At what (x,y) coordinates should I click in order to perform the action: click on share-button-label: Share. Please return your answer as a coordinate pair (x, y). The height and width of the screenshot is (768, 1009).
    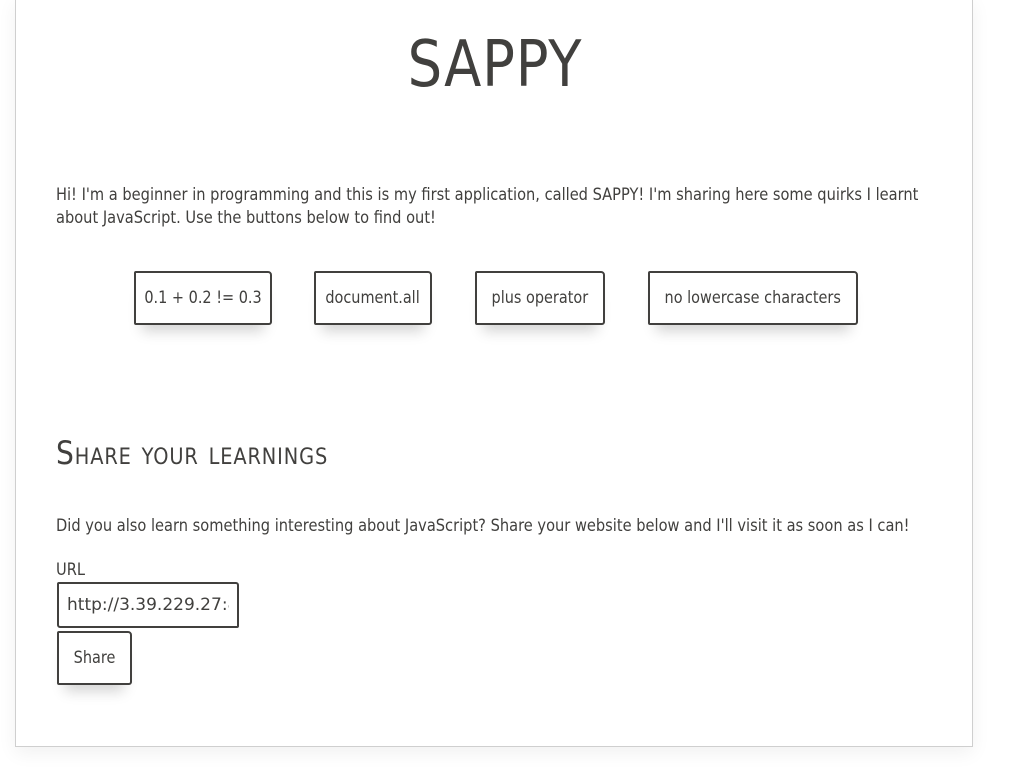
    Looking at the image, I should click on (94, 658).